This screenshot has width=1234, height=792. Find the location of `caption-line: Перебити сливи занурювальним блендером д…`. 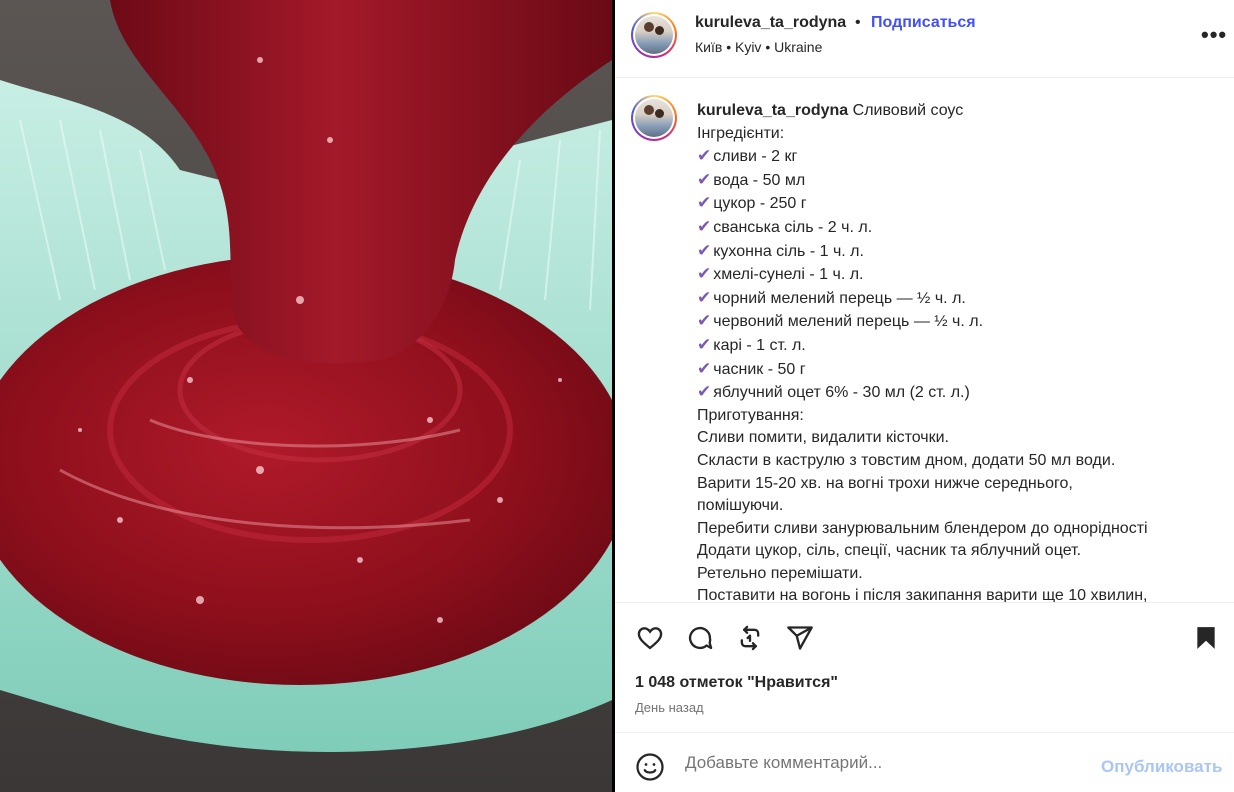

caption-line: Перебити сливи занурювальним блендером д… is located at coordinates (957, 529).